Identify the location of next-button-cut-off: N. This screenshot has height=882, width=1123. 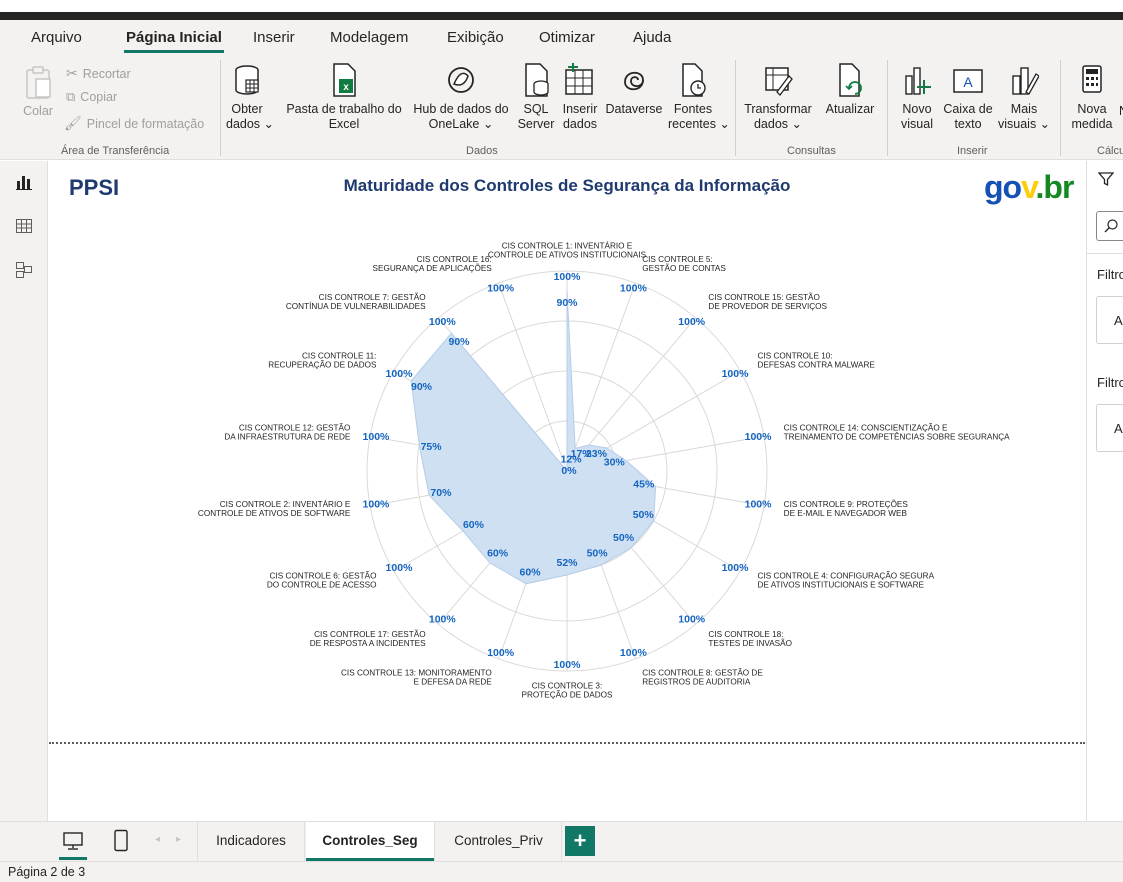
(1121, 111).